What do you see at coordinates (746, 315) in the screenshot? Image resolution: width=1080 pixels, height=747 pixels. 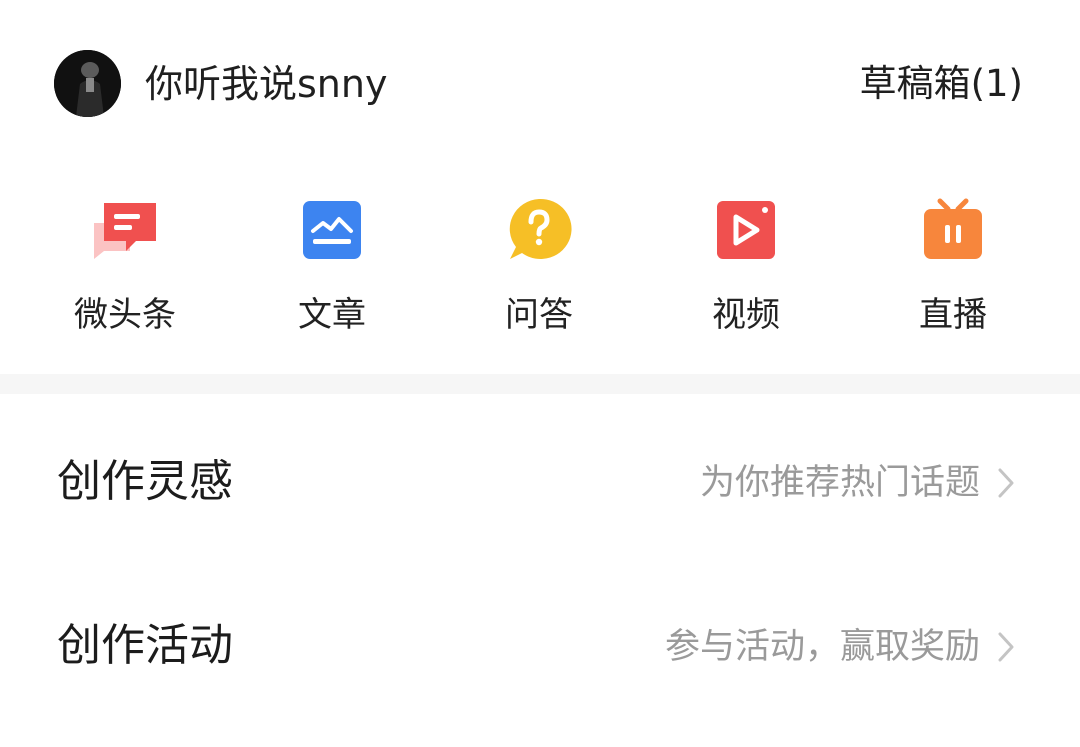 I see `shortcut-label: 视频` at bounding box center [746, 315].